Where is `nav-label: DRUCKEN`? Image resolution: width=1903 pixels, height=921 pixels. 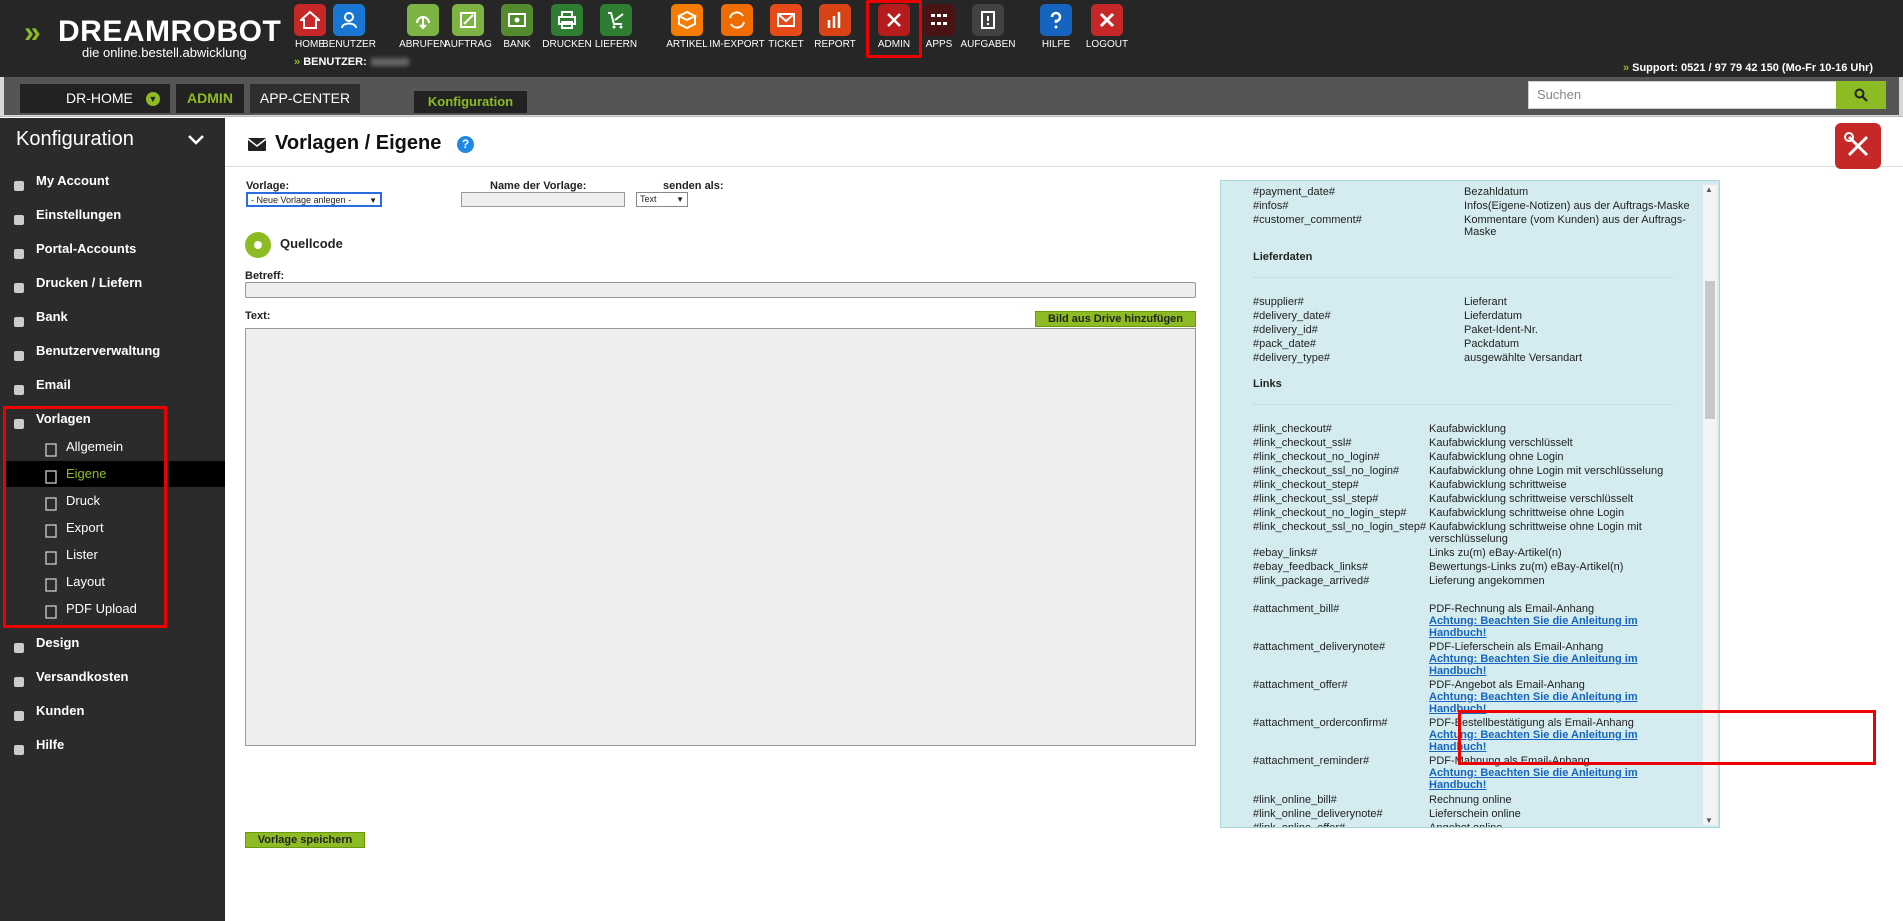
nav-label: DRUCKEN is located at coordinates (567, 44).